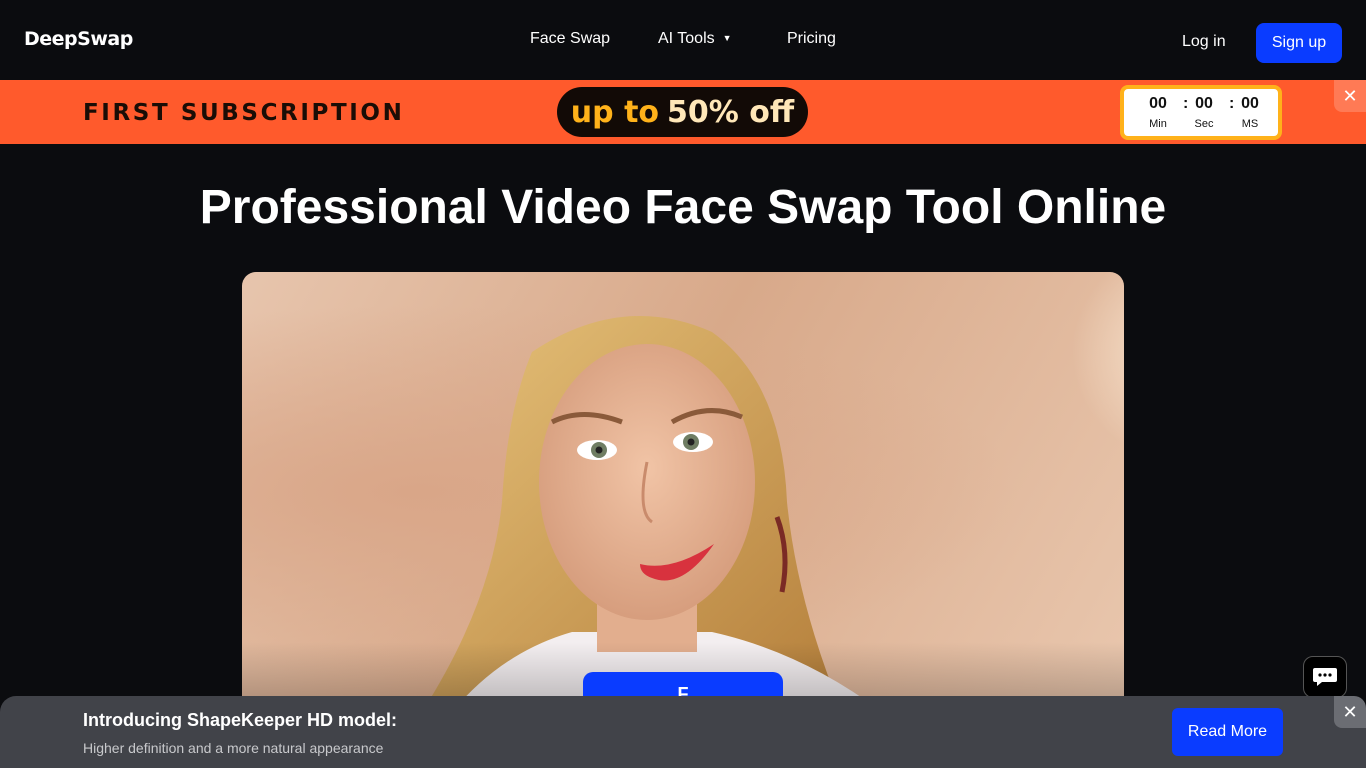 Image resolution: width=1366 pixels, height=768 pixels. Describe the element at coordinates (686, 38) in the screenshot. I see `nav-ai-tools-label: AI Tools` at that location.